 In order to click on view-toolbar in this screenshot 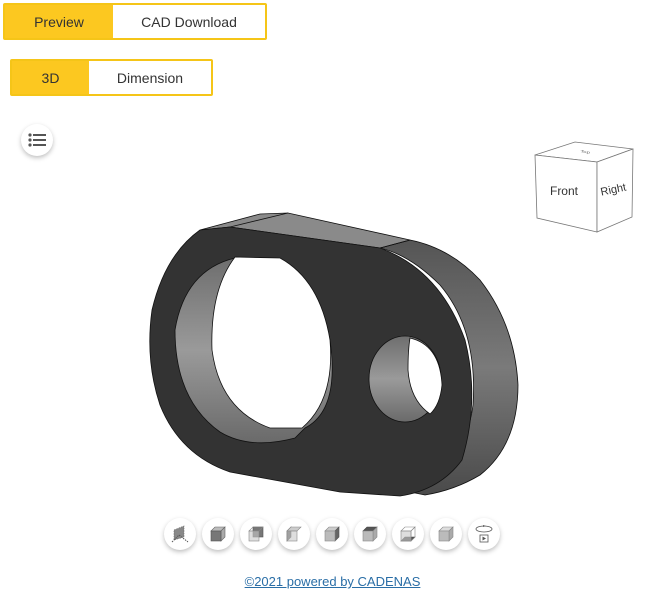, I will do `click(334, 535)`.